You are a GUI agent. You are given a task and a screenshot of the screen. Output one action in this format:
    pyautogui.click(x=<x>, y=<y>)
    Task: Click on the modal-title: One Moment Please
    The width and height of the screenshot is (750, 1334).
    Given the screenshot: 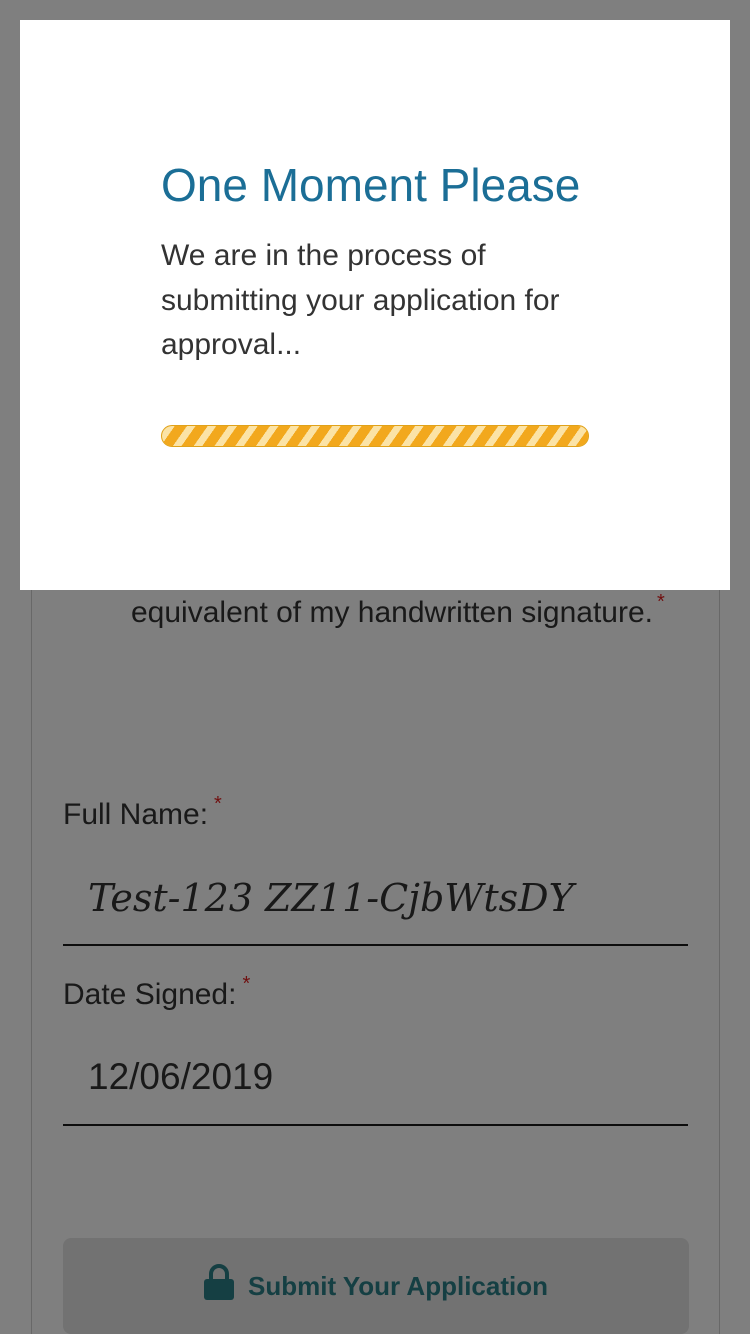 What is the action you would take?
    pyautogui.click(x=371, y=185)
    